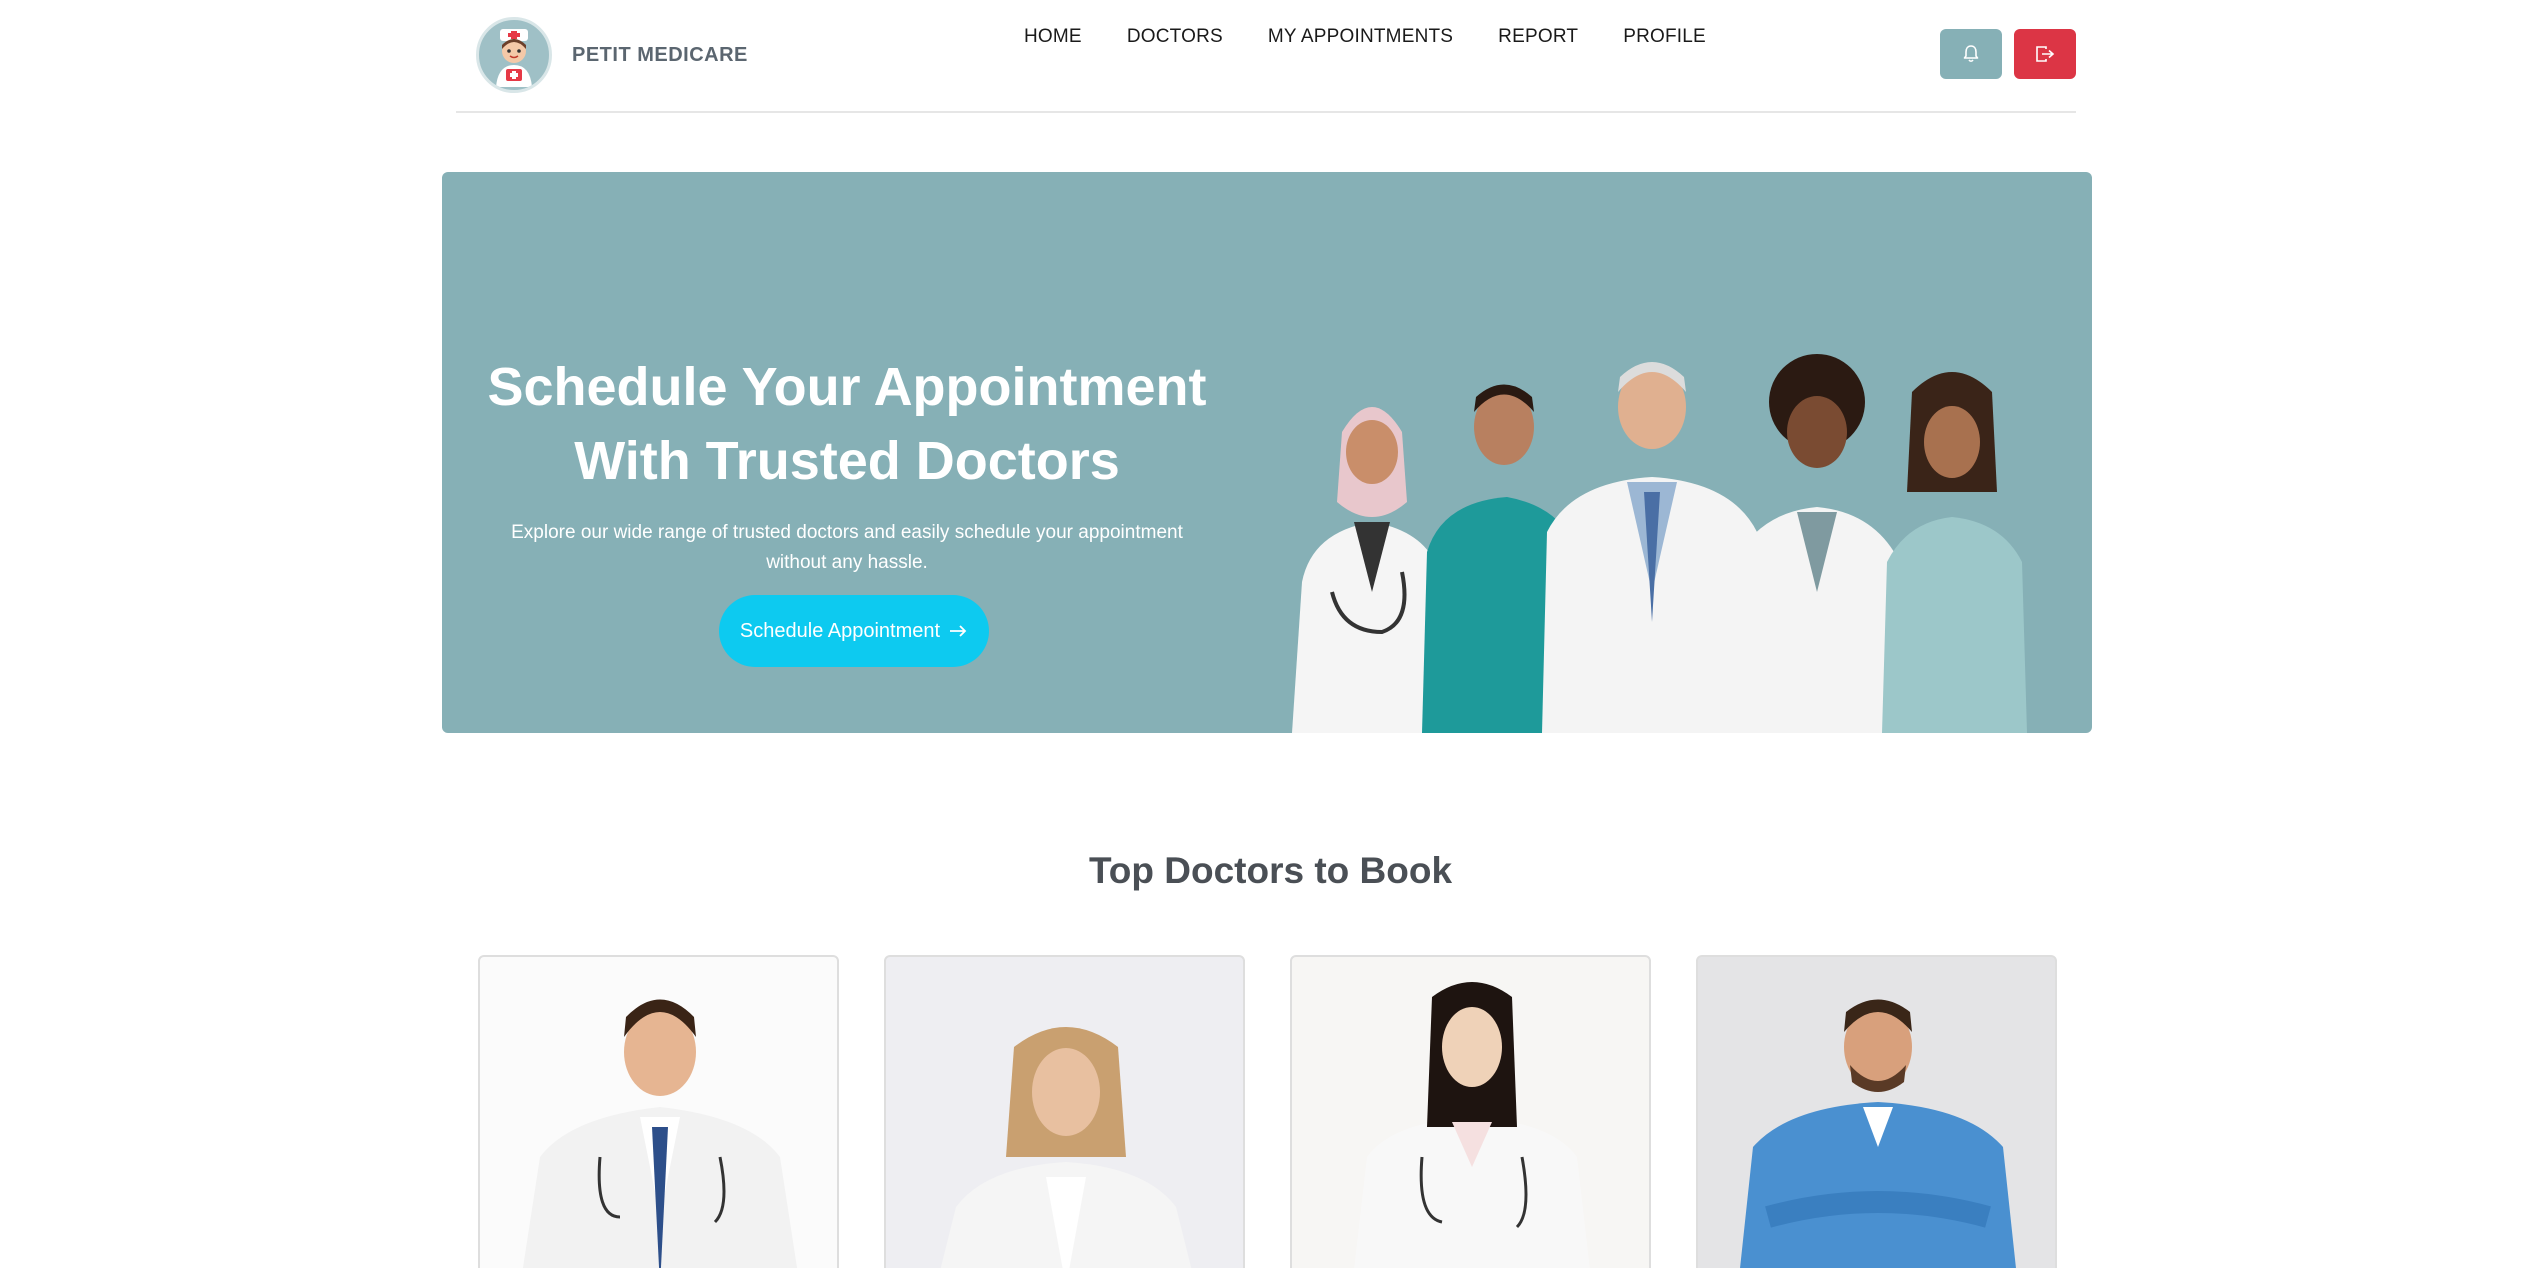  I want to click on schedule-appointment-button: Schedule Appointment, so click(854, 631).